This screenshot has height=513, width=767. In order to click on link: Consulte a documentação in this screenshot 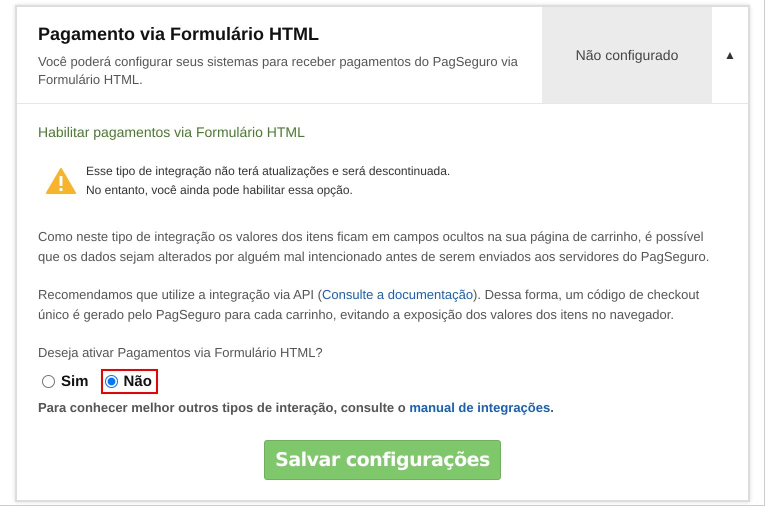, I will do `click(398, 294)`.